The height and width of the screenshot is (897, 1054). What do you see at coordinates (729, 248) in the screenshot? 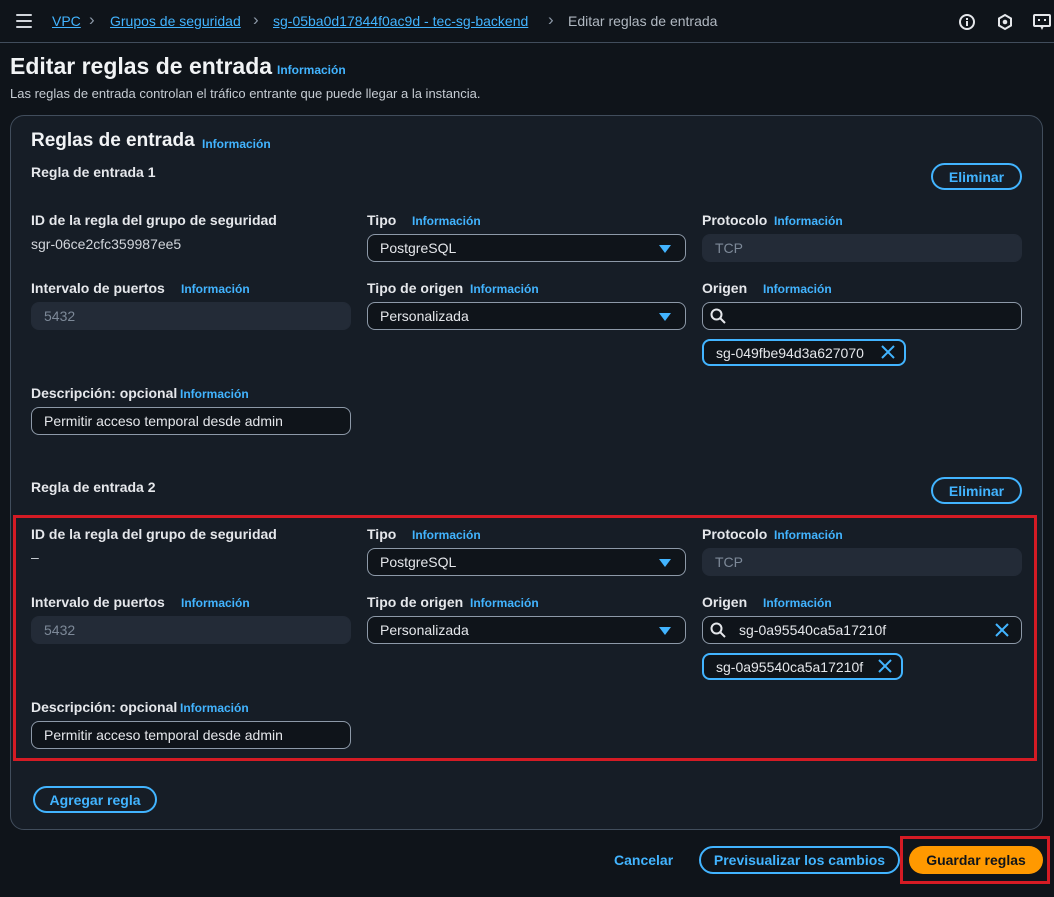
I see `rule-1-protocol-value: TCP` at bounding box center [729, 248].